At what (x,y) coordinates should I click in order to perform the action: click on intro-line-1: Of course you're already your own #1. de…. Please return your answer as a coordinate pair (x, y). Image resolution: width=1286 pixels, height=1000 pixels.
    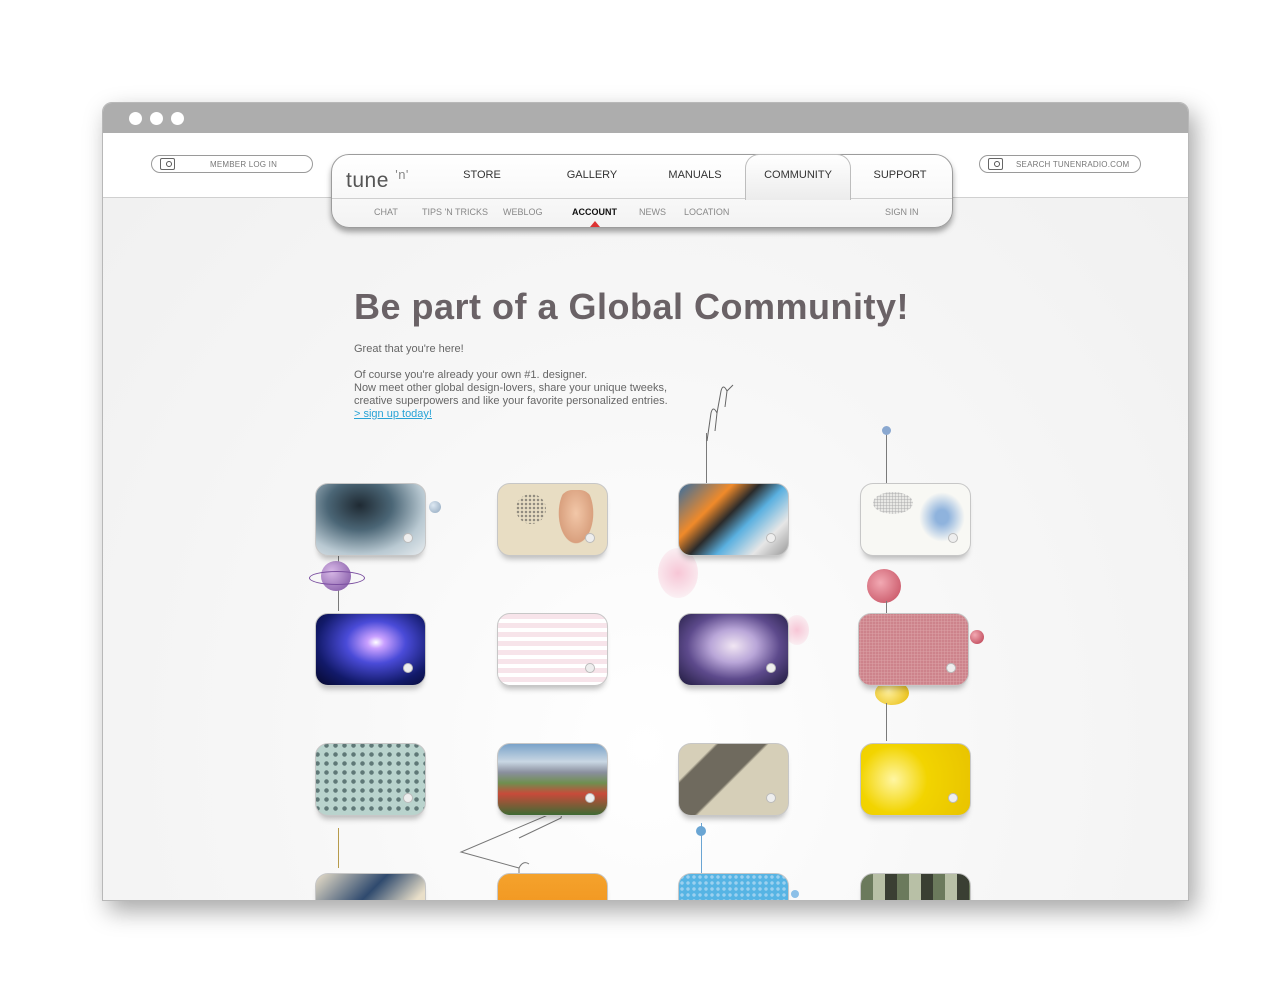
    Looking at the image, I should click on (471, 375).